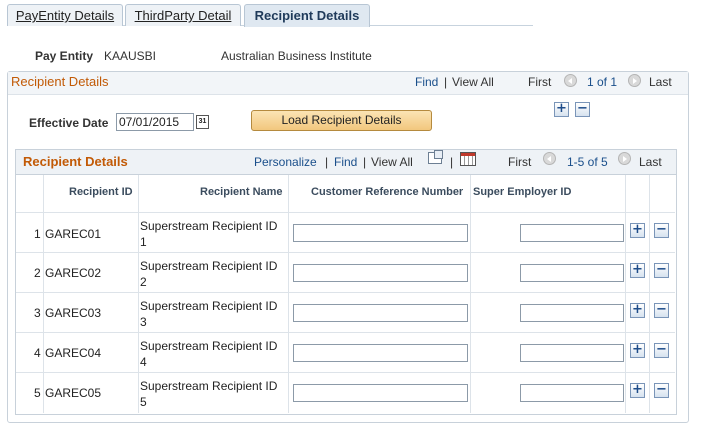  What do you see at coordinates (37, 313) in the screenshot?
I see `row-number: 3` at bounding box center [37, 313].